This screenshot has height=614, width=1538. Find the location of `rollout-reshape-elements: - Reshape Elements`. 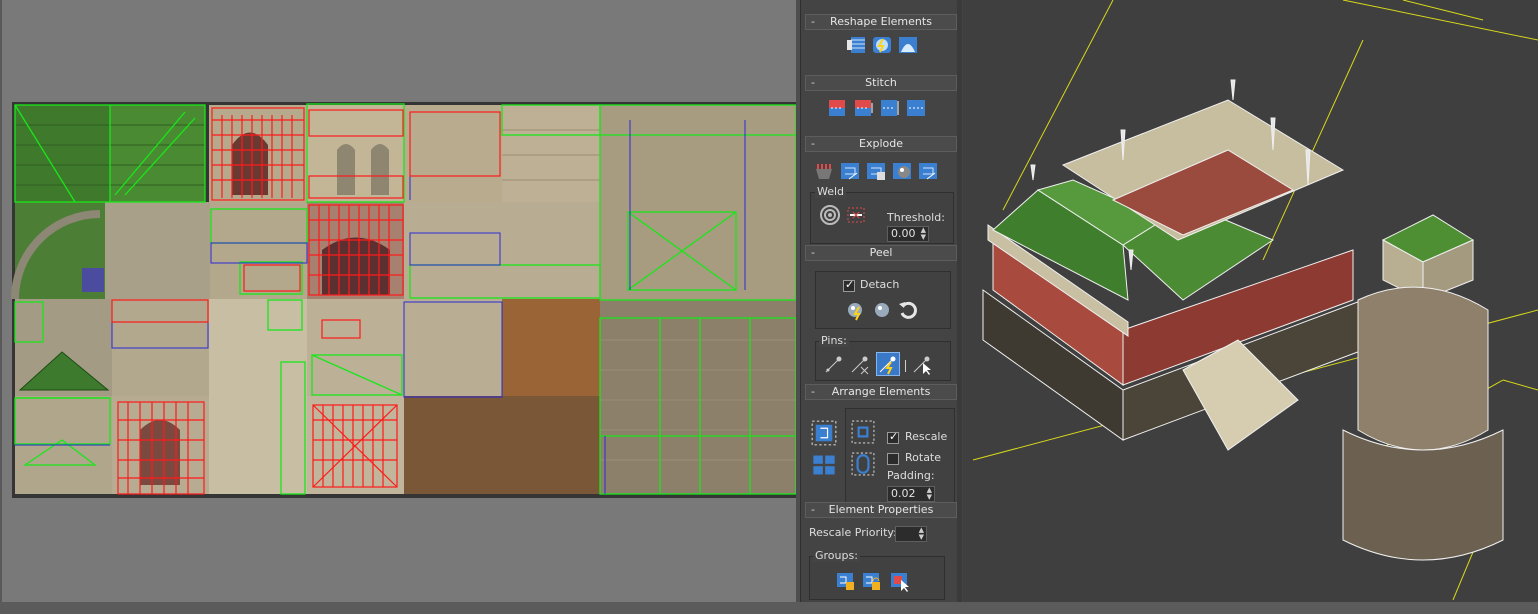

rollout-reshape-elements: - Reshape Elements is located at coordinates (881, 40).